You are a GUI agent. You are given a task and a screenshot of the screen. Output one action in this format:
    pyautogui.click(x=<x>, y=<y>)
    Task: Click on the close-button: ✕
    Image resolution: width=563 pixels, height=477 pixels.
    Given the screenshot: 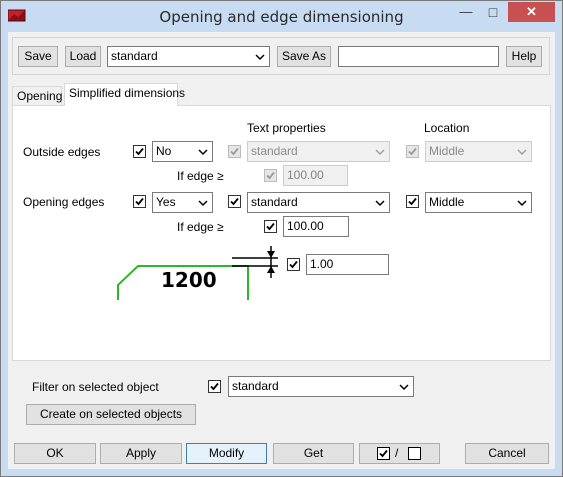 What is the action you would take?
    pyautogui.click(x=531, y=12)
    